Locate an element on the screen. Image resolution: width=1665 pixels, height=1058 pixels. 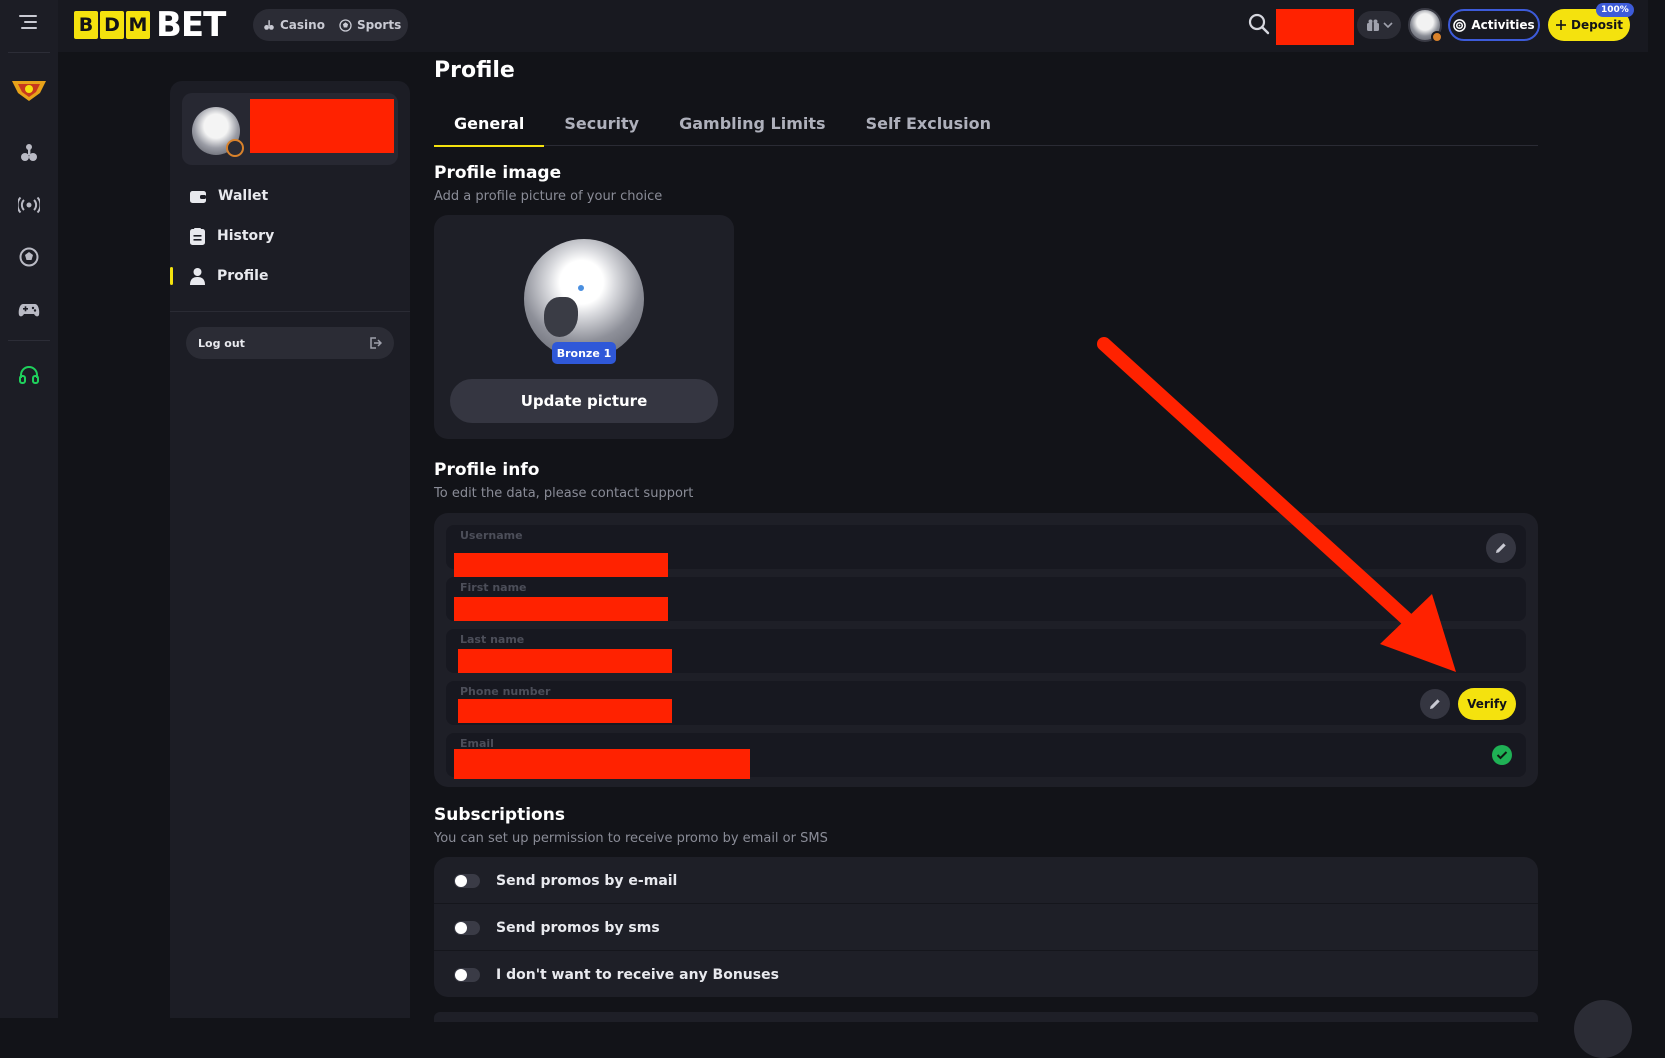
currency-dropdown is located at coordinates (1379, 25).